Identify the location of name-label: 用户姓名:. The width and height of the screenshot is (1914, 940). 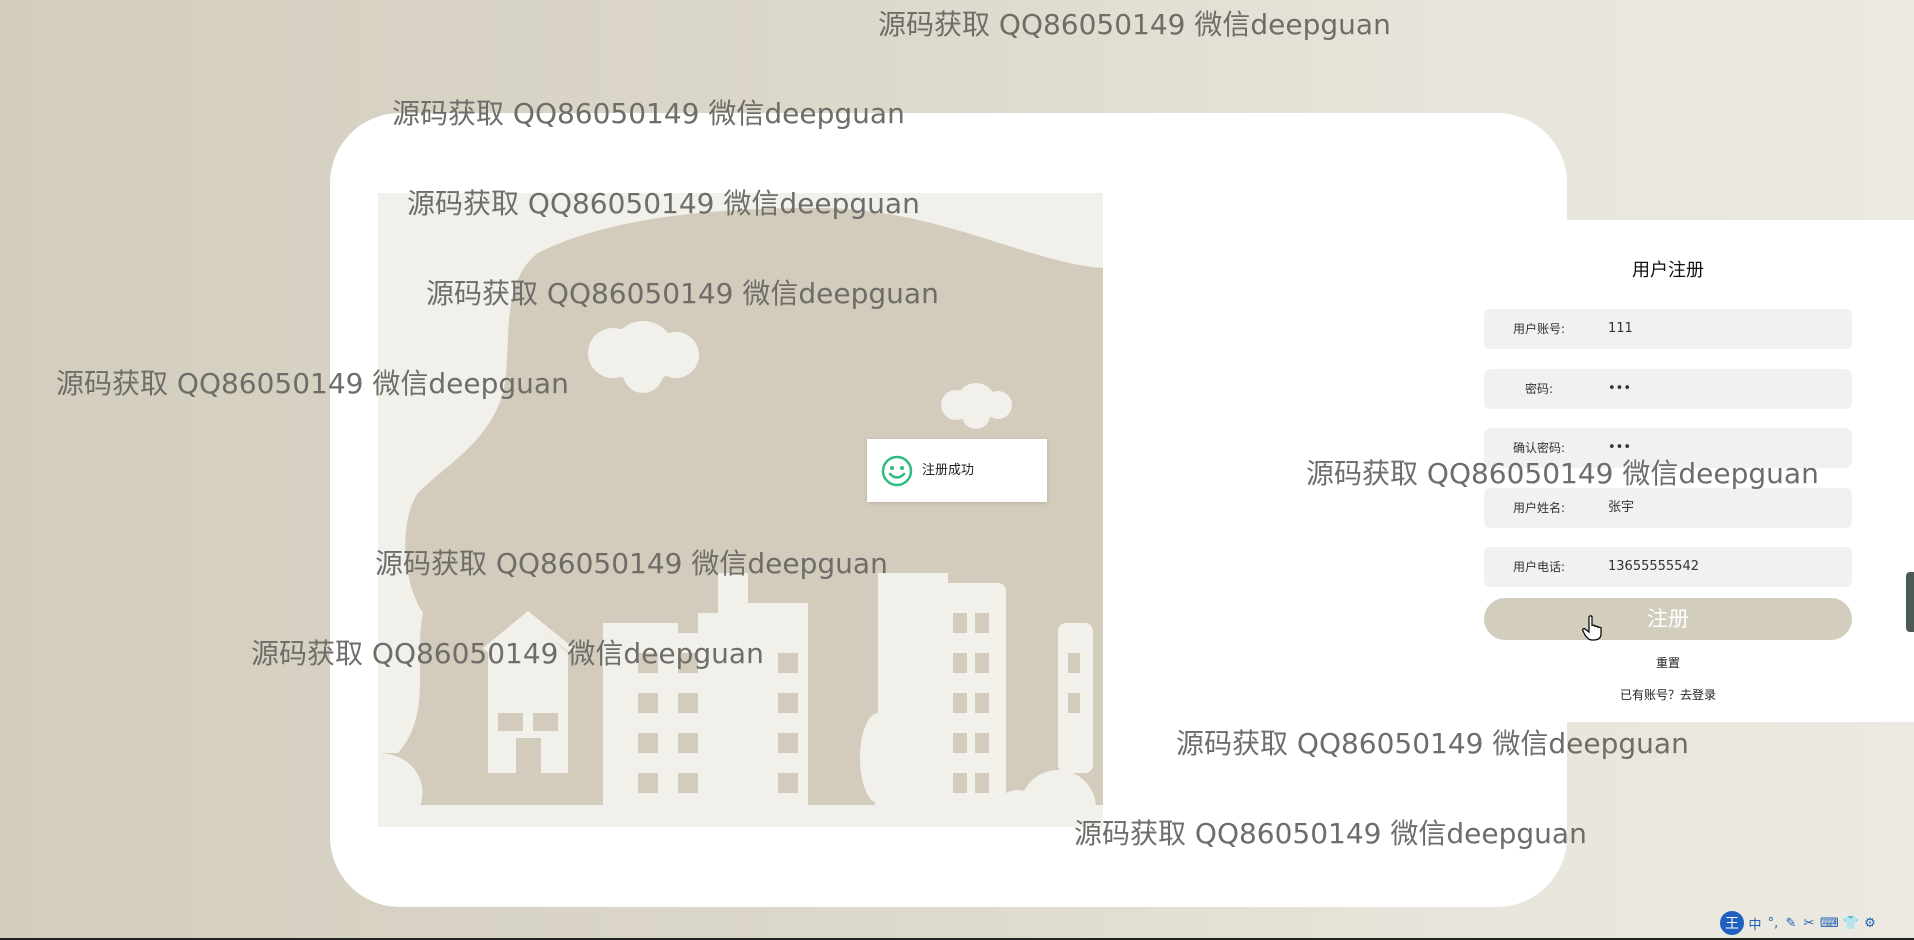
(1539, 508).